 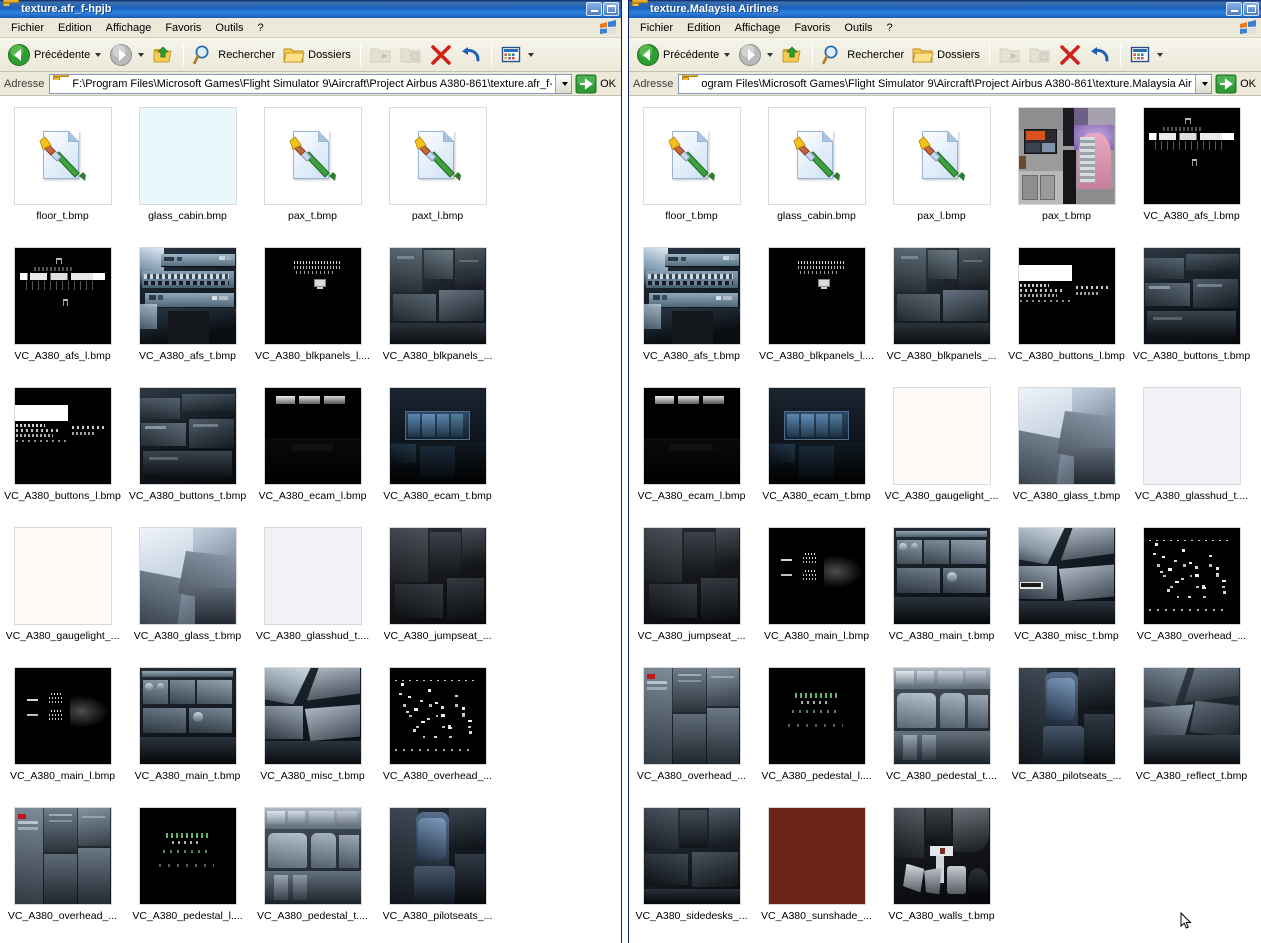 I want to click on file-item: floor_t.bmp, so click(x=691, y=173).